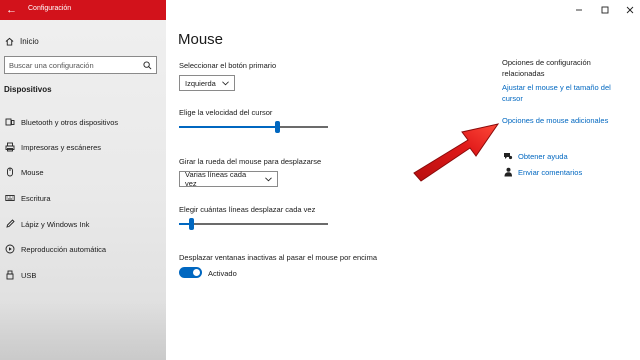  What do you see at coordinates (201, 39) in the screenshot?
I see `page-title: Mouse` at bounding box center [201, 39].